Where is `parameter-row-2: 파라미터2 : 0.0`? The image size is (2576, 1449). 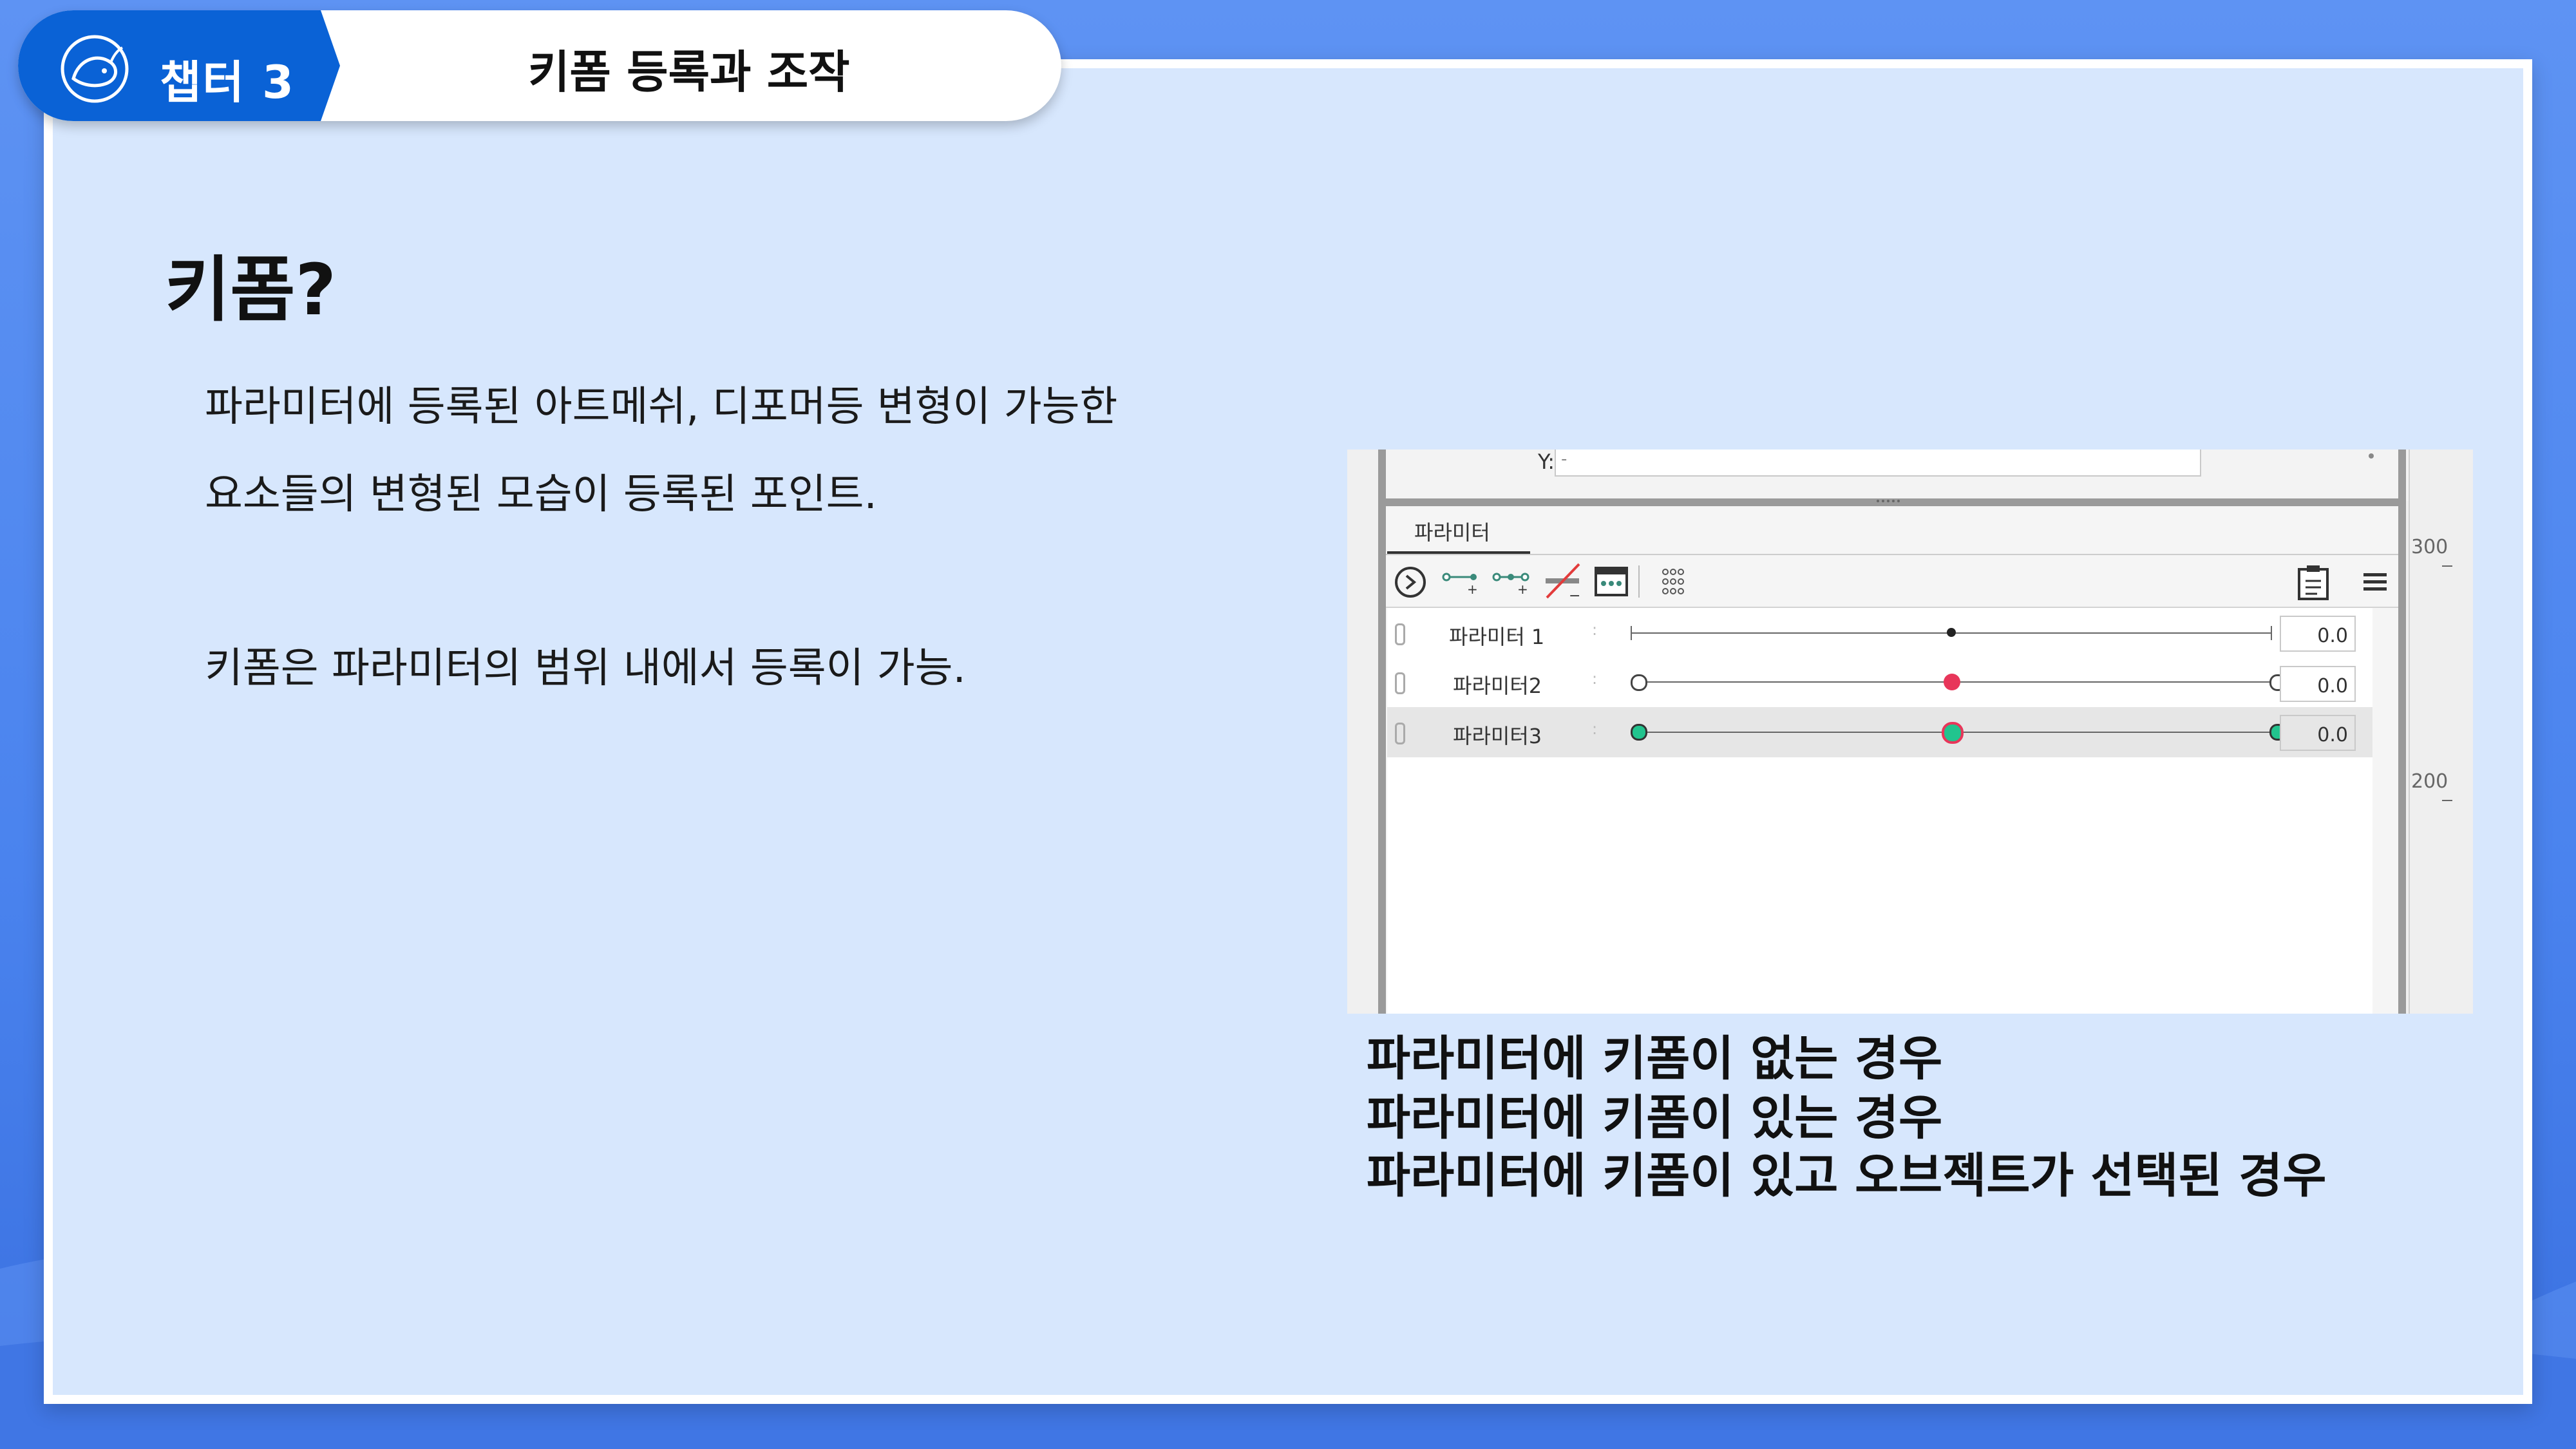
parameter-row-2: 파라미터2 : 0.0 is located at coordinates (1880, 683).